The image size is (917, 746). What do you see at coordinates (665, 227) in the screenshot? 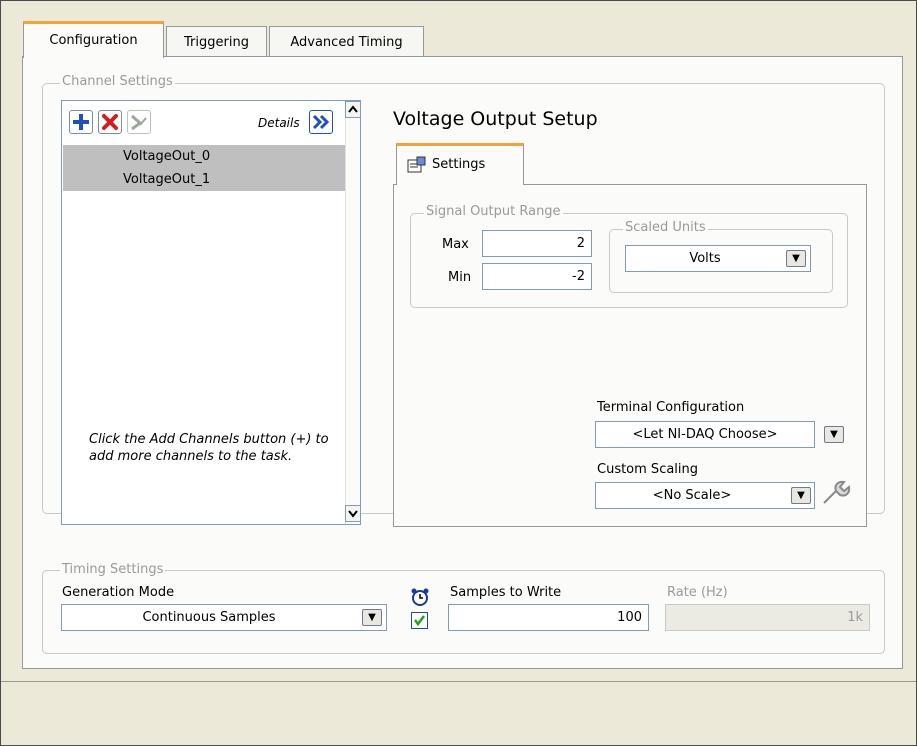
I see `scaled-units-legend: Scaled Units` at bounding box center [665, 227].